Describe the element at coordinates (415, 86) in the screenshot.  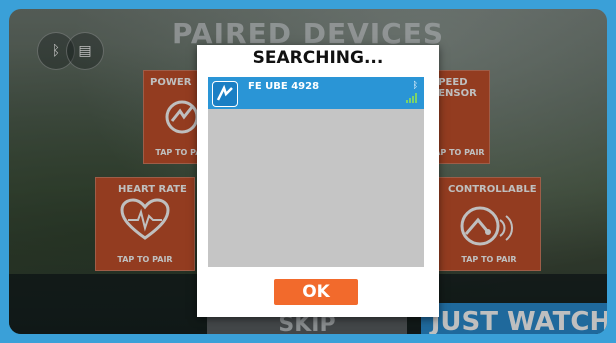
I see `bluetooth-icon: ᛒ` at that location.